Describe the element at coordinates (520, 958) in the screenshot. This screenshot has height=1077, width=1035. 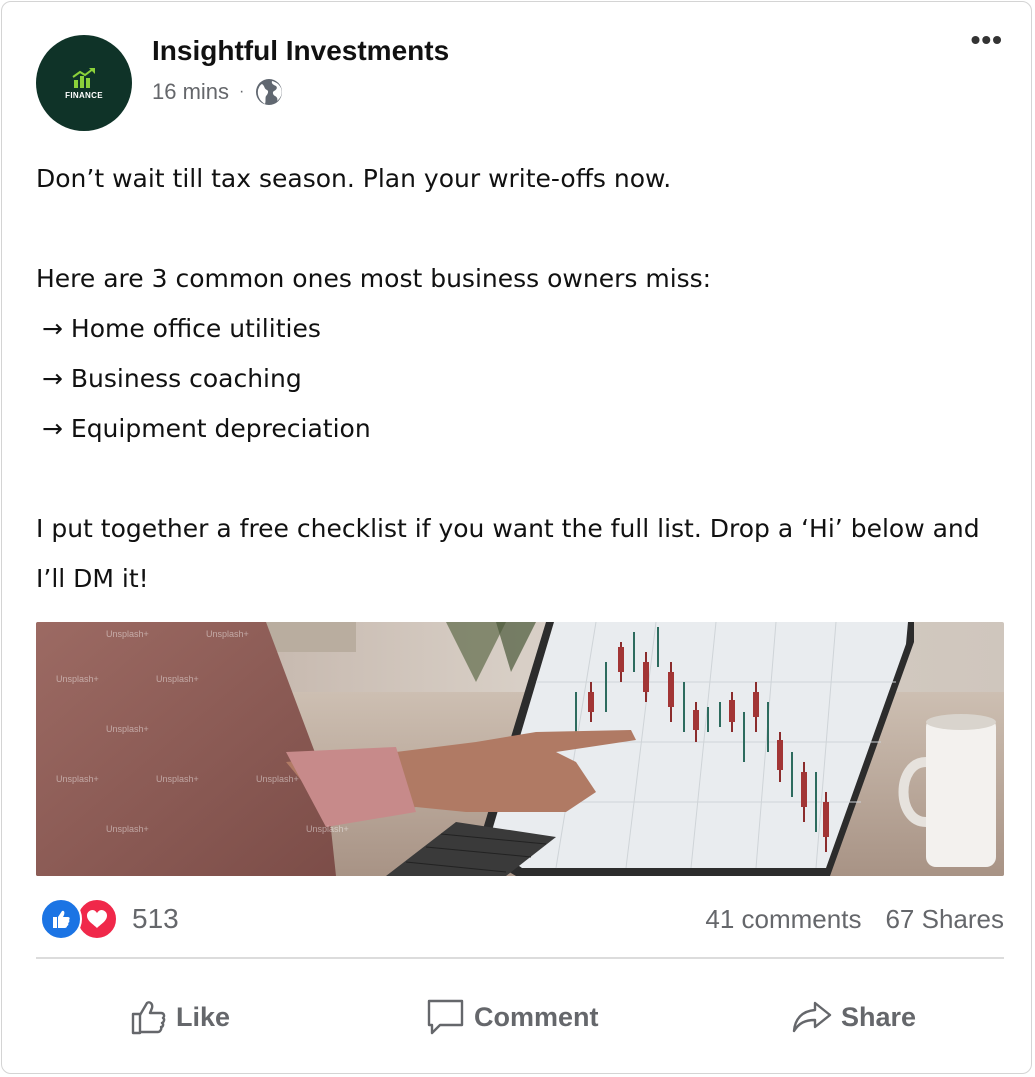
I see `divider` at that location.